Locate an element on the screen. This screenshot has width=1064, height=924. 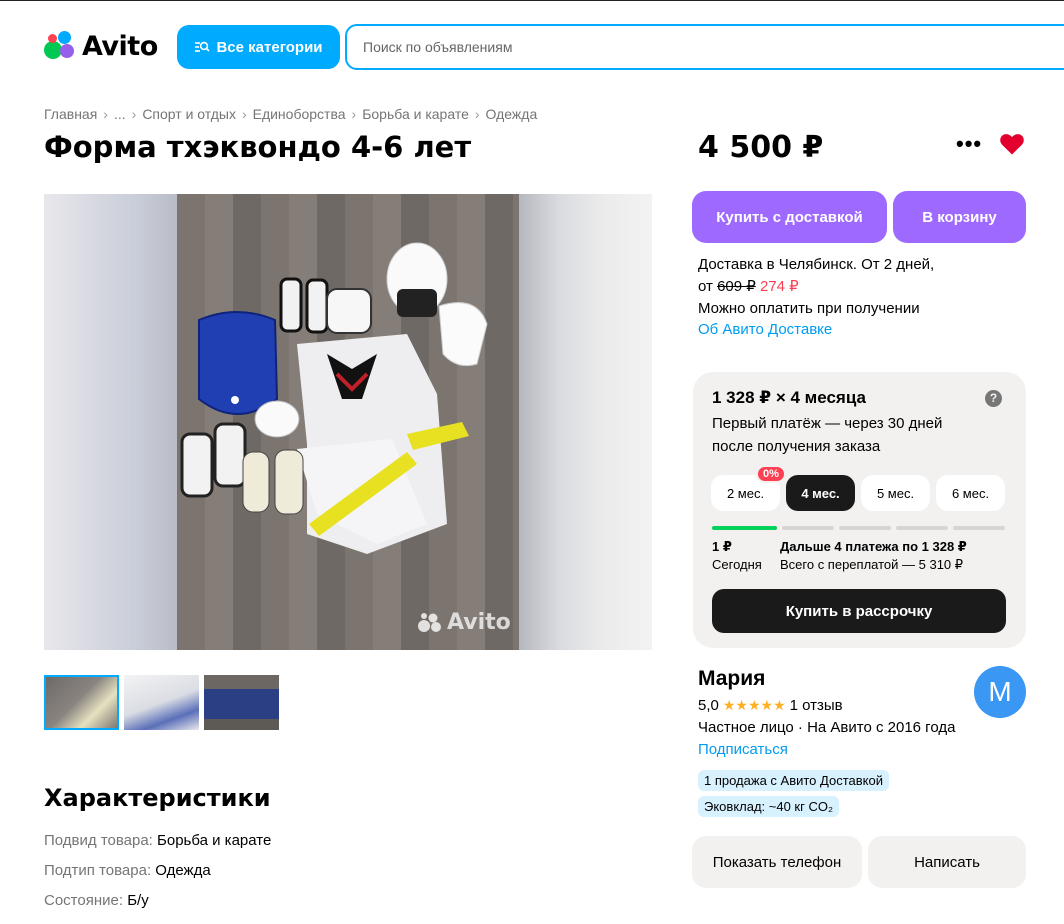
delivery-old-price: 609 ₽ is located at coordinates (736, 286).